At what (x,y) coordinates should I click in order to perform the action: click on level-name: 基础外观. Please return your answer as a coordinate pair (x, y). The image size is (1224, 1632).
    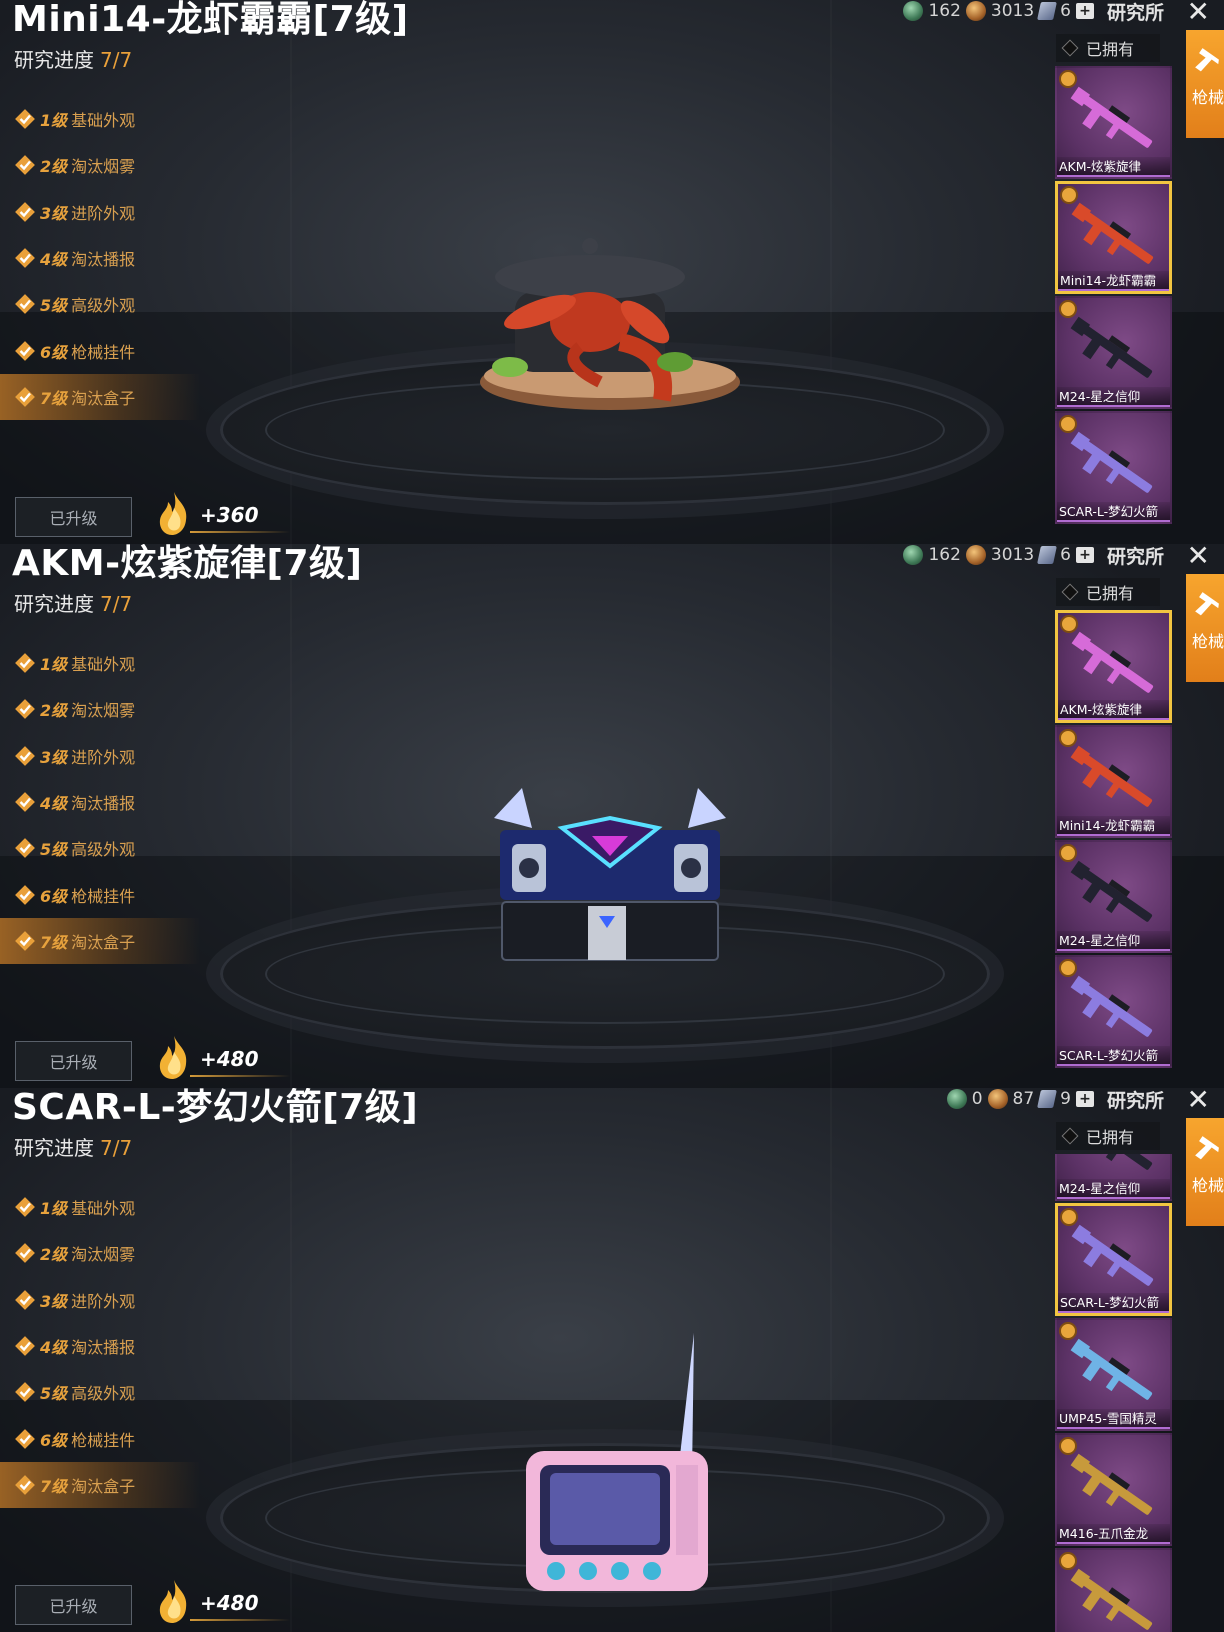
    Looking at the image, I should click on (103, 121).